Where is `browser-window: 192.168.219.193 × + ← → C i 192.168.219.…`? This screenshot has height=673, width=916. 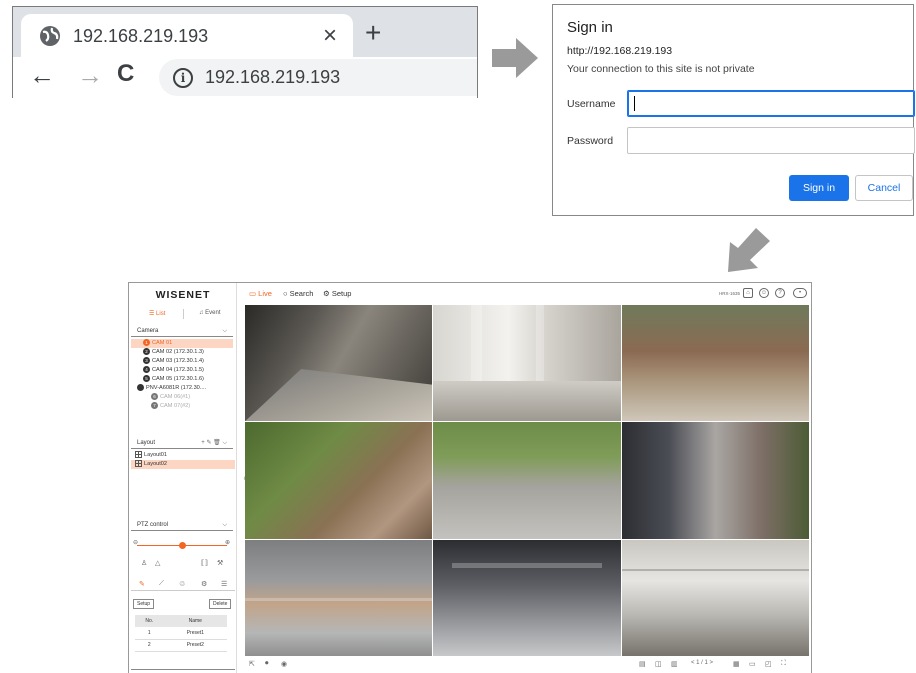 browser-window: 192.168.219.193 × + ← → C i 192.168.219.… is located at coordinates (245, 52).